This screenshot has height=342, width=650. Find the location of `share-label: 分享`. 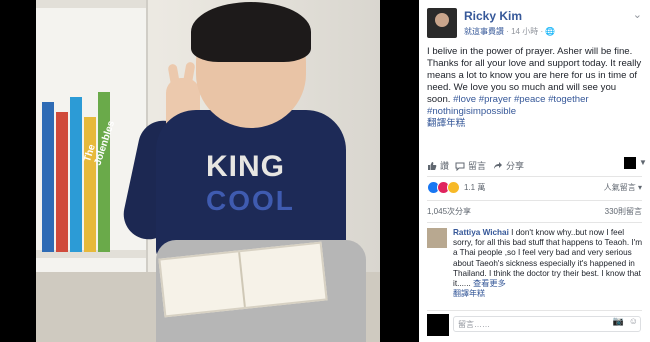

share-label: 分享 is located at coordinates (515, 166).